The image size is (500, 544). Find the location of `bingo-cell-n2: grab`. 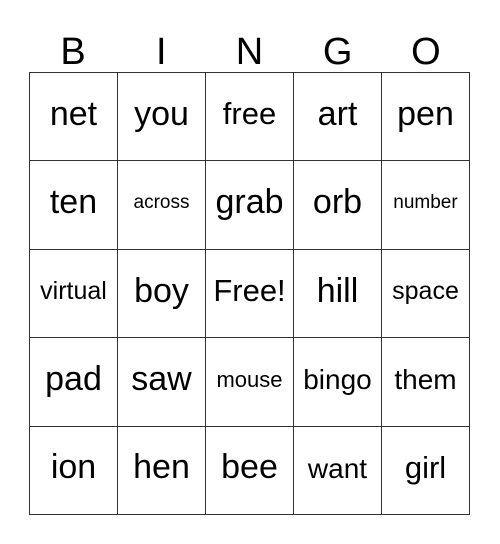

bingo-cell-n2: grab is located at coordinates (250, 205).